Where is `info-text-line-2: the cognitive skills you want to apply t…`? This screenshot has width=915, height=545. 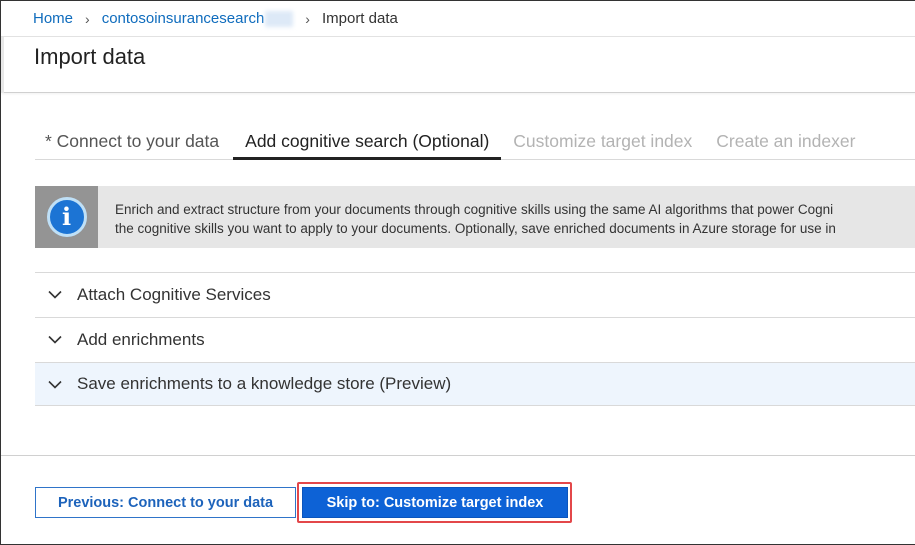 info-text-line-2: the cognitive skills you want to apply t… is located at coordinates (475, 228).